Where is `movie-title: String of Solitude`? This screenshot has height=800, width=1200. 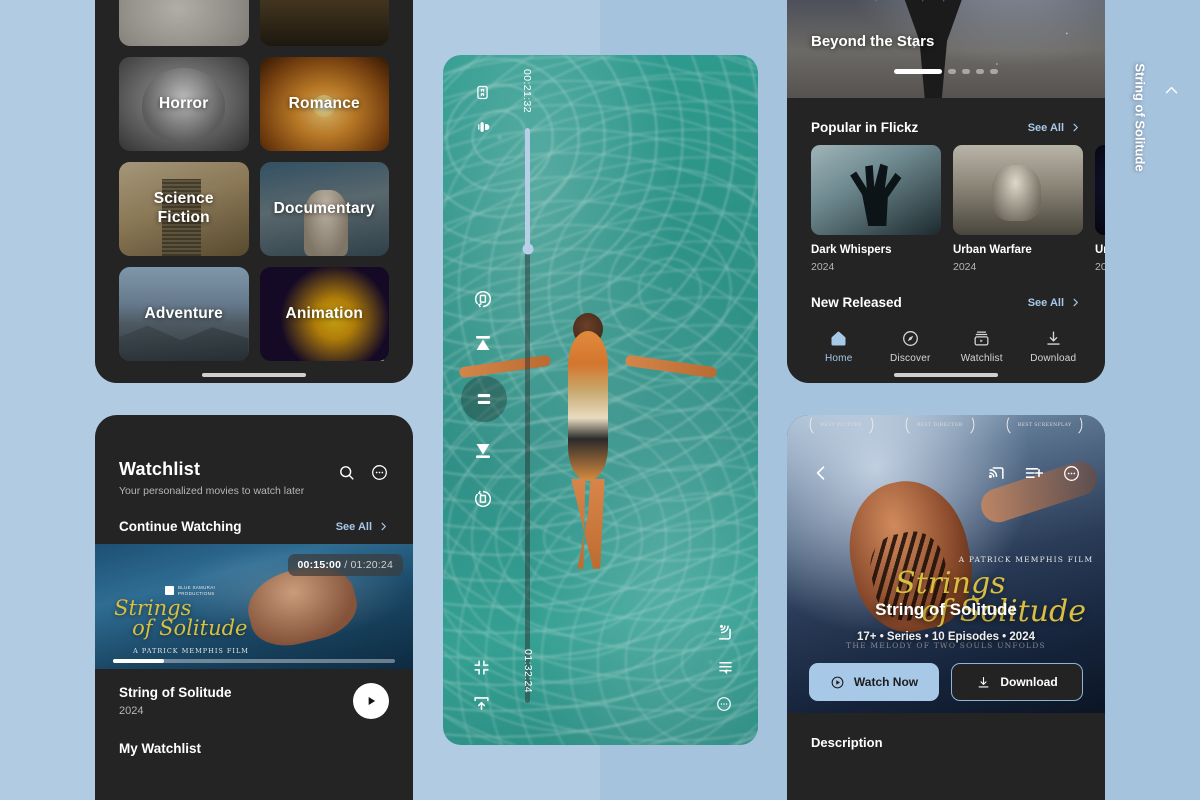 movie-title: String of Solitude is located at coordinates (175, 692).